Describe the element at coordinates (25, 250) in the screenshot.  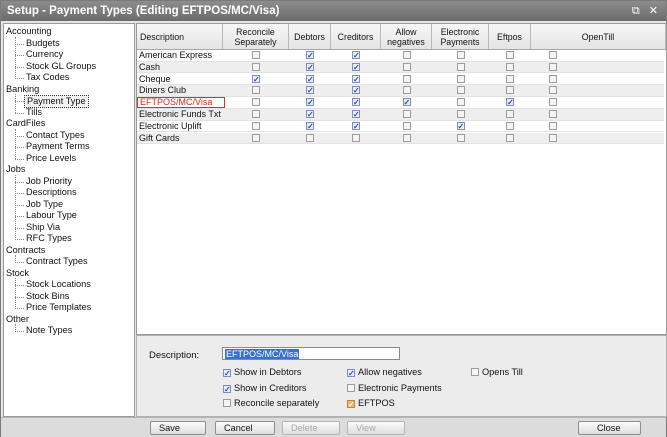
I see `tree-group-contracts: Contracts` at that location.